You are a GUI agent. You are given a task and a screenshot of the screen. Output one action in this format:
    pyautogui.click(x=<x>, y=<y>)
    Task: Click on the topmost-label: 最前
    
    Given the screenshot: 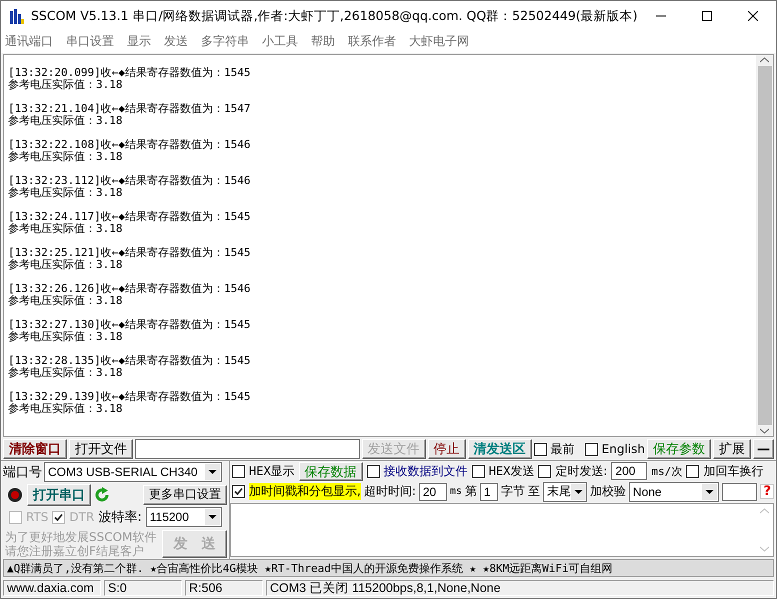 What is the action you would take?
    pyautogui.click(x=562, y=449)
    